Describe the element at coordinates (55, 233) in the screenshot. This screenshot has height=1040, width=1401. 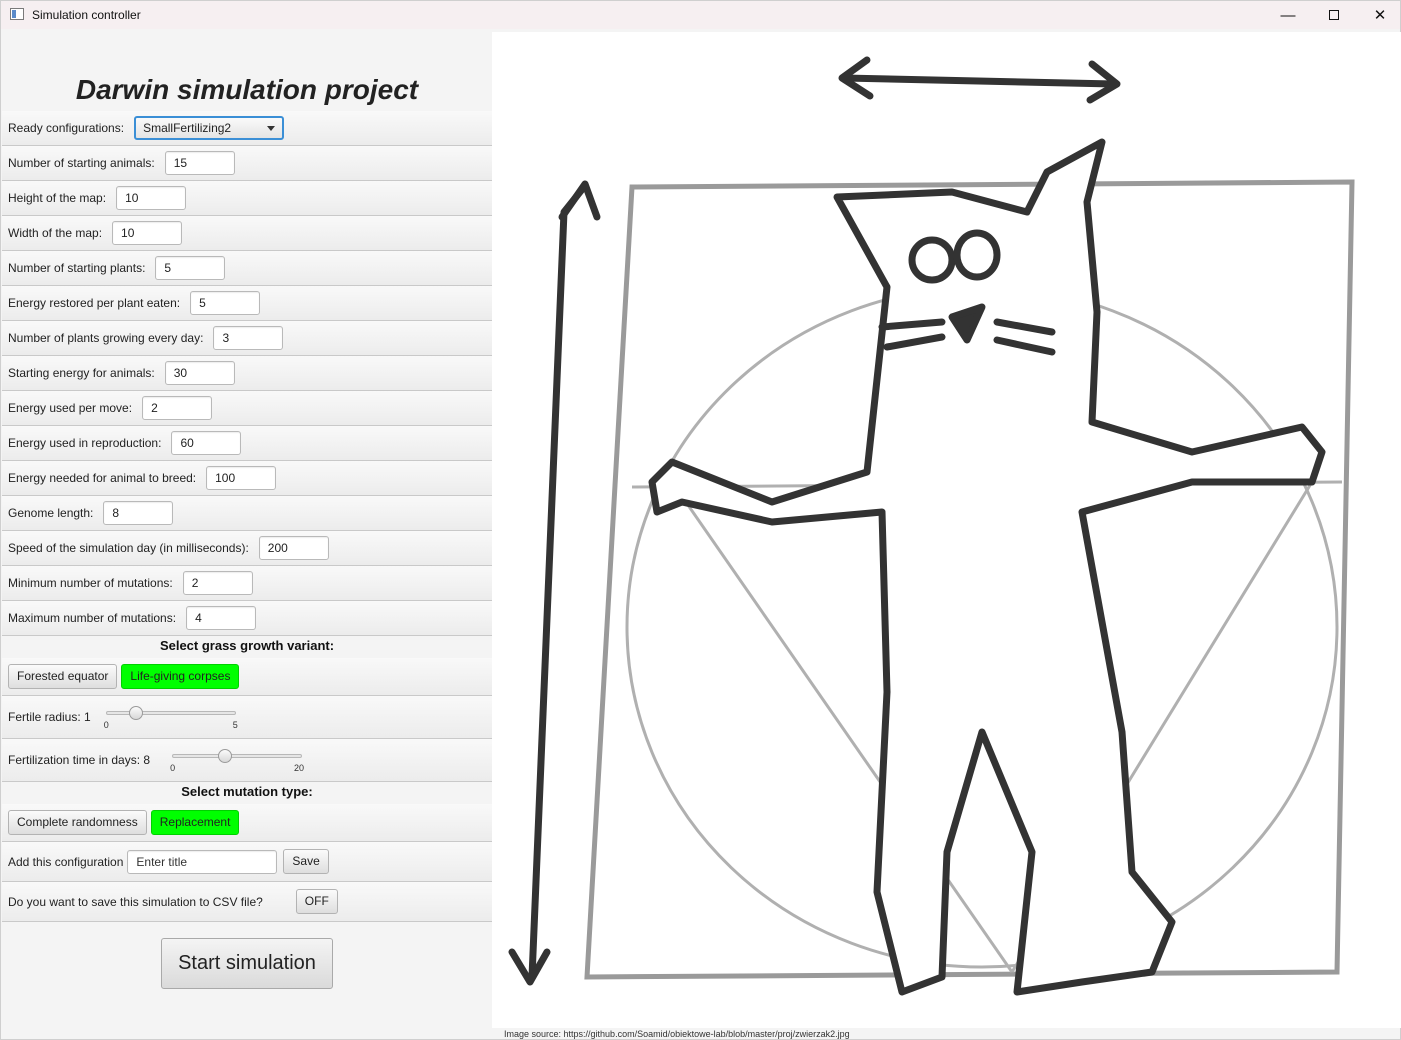
I see `field-label: Width of the map:` at that location.